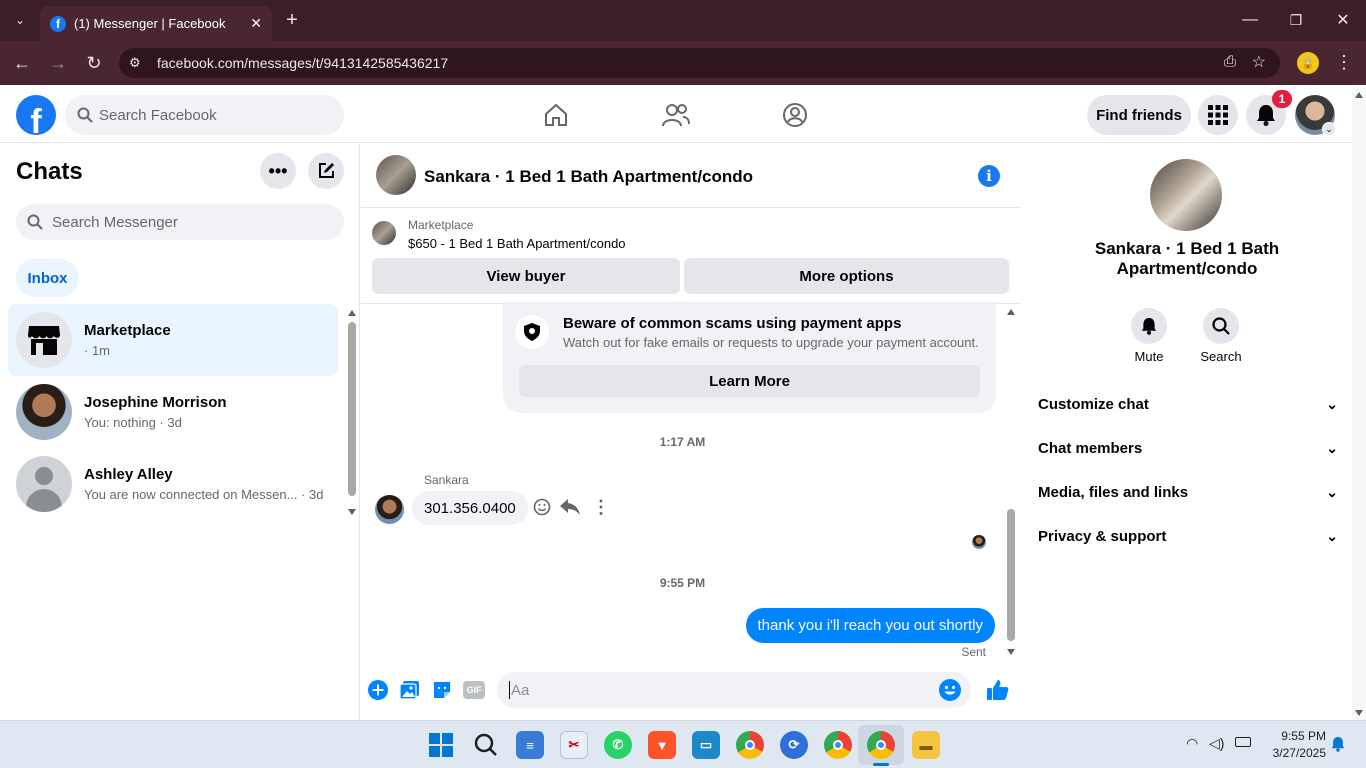  I want to click on messages-scrollbar-thumb, so click(1011, 575).